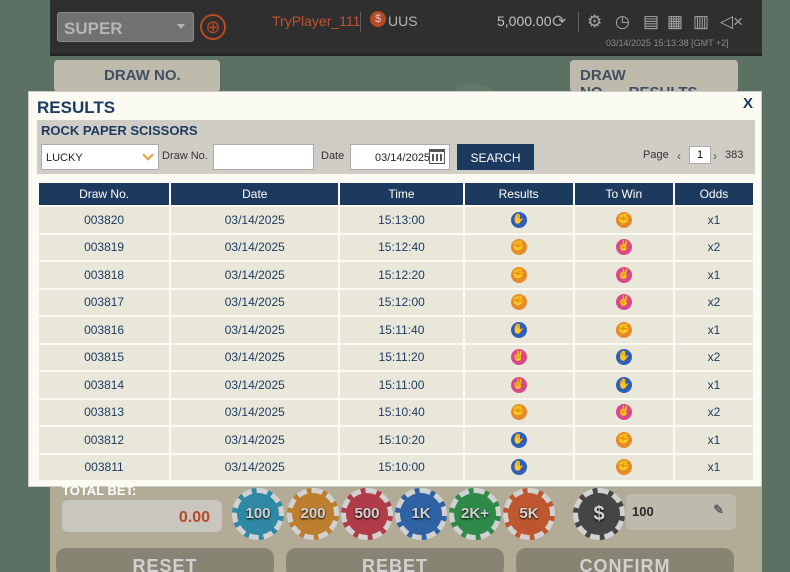 The height and width of the screenshot is (572, 790). I want to click on draw-no-cell: 003817, so click(104, 302).